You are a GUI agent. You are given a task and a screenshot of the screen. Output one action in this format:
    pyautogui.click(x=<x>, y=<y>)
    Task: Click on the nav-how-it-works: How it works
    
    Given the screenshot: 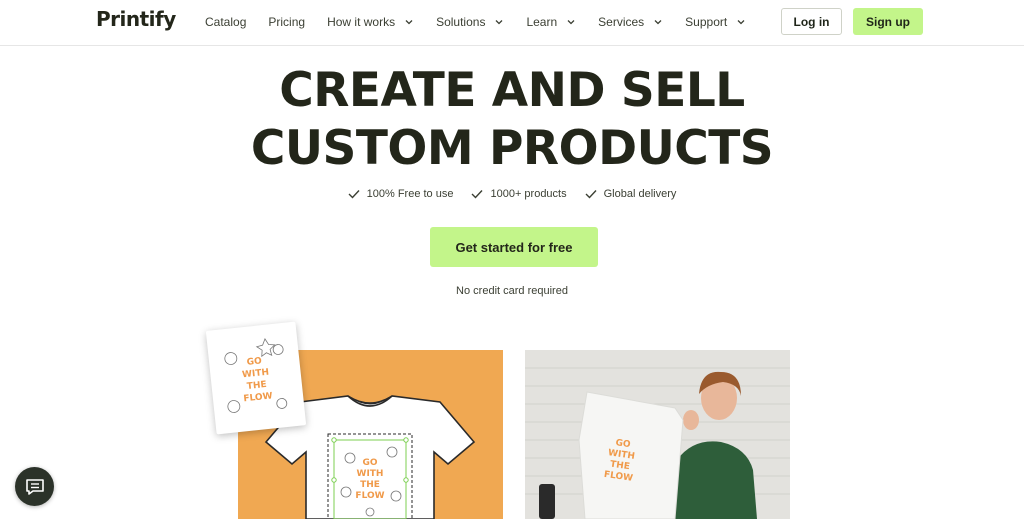 What is the action you would take?
    pyautogui.click(x=370, y=22)
    